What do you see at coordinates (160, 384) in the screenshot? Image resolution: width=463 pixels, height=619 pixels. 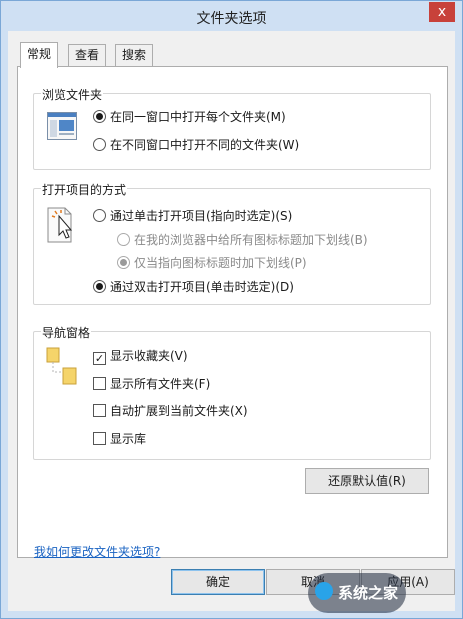 I see `show-all-folders-label: 显示所有文件夹(F)` at bounding box center [160, 384].